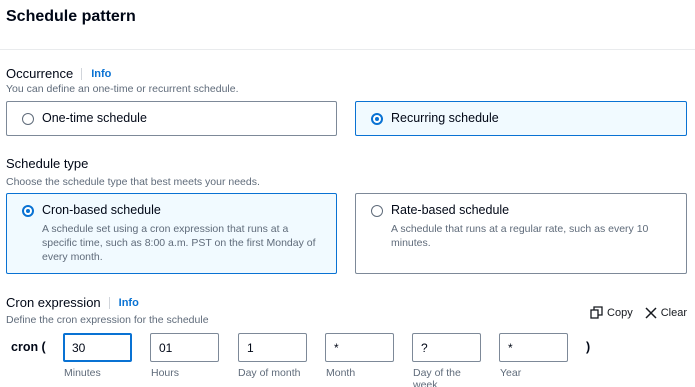  I want to click on occurrence-label-row: Occurrence Info, so click(58, 73).